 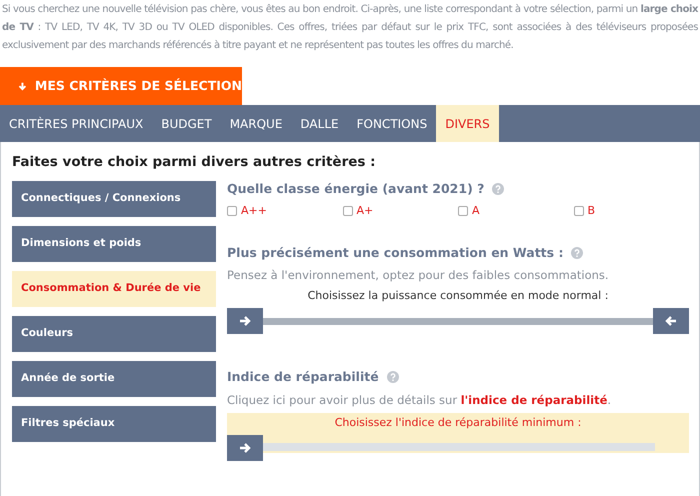 I want to click on energy-checkbox: B, so click(x=631, y=211).